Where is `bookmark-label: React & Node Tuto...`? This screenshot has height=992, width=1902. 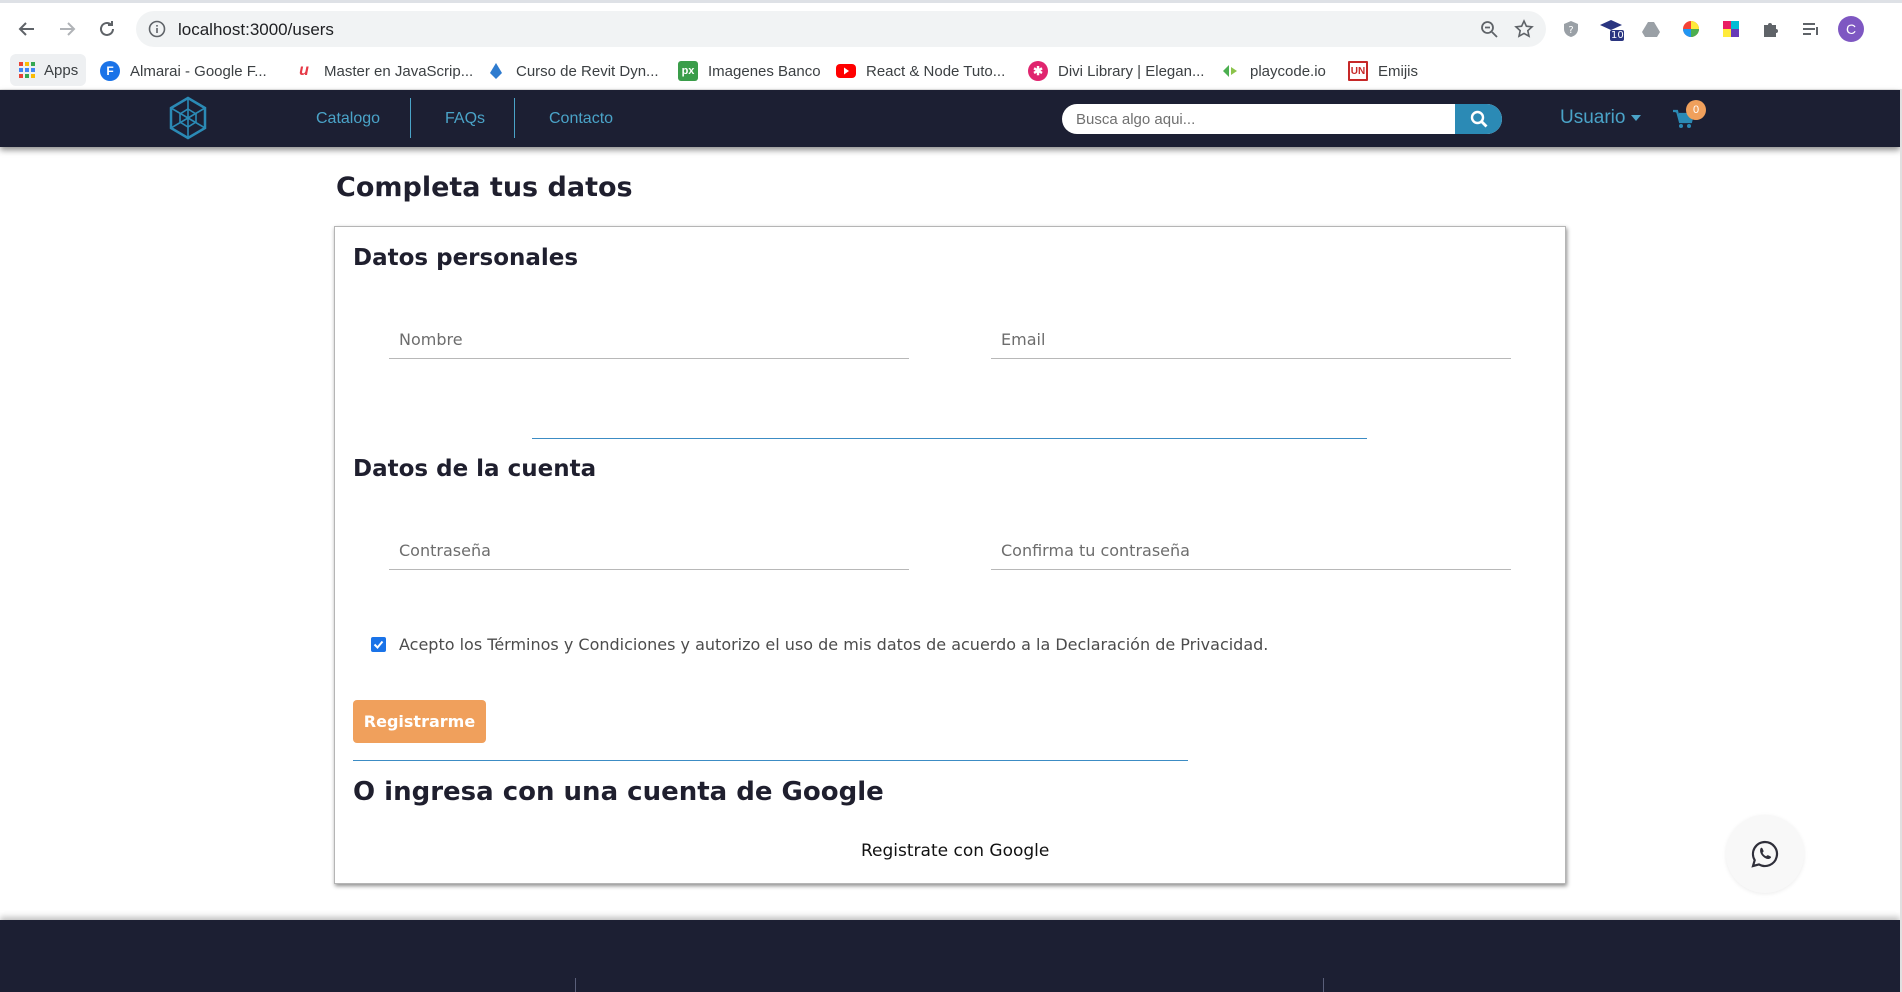
bookmark-label: React & Node Tuto... is located at coordinates (936, 71).